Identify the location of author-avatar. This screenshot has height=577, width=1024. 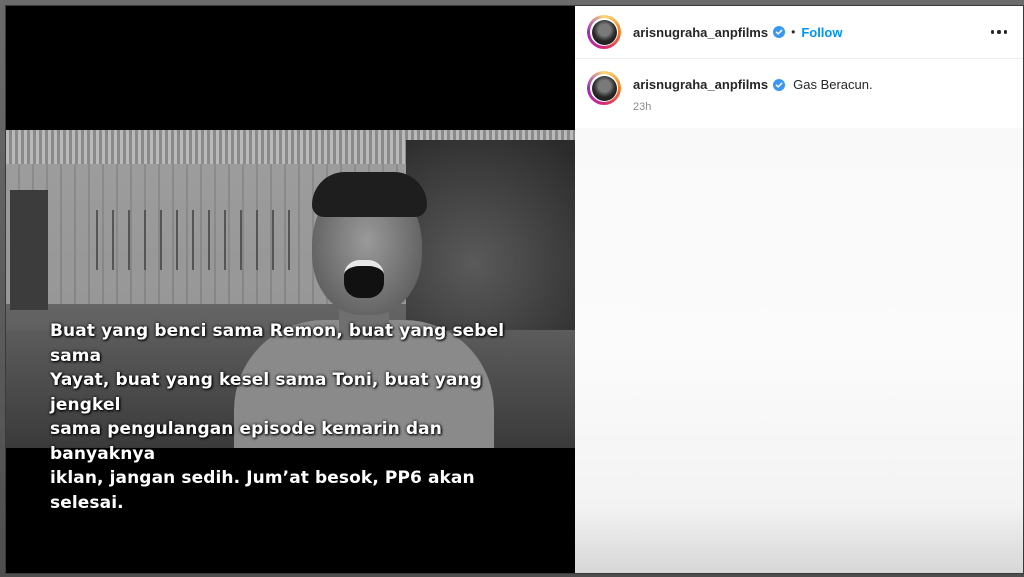
(604, 32).